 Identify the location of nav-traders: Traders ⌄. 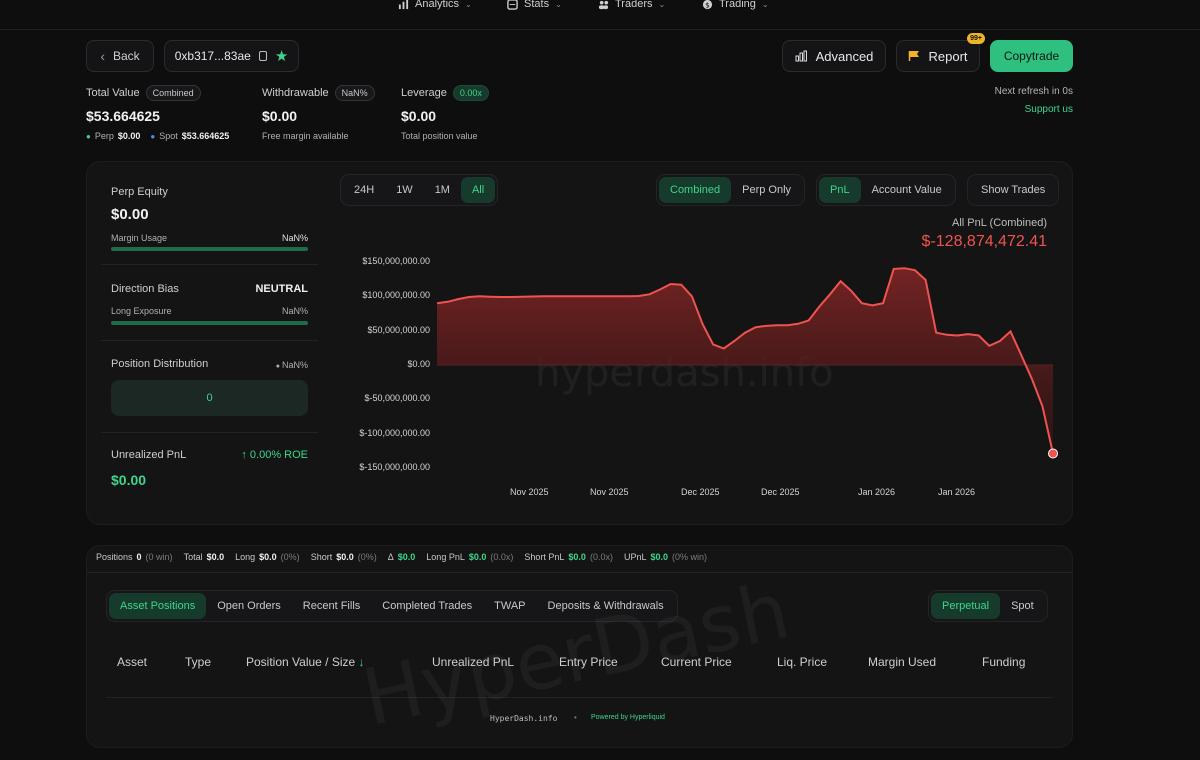
(631, 5).